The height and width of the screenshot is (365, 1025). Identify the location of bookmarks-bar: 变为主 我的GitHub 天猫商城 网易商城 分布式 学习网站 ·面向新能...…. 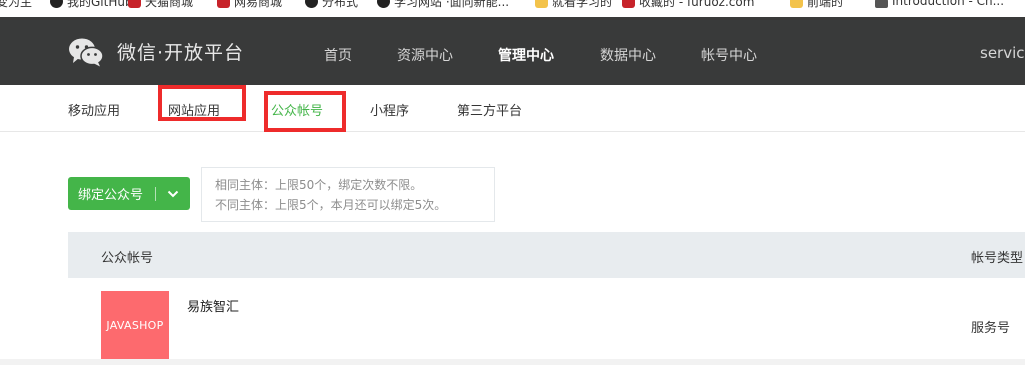
(512, 8).